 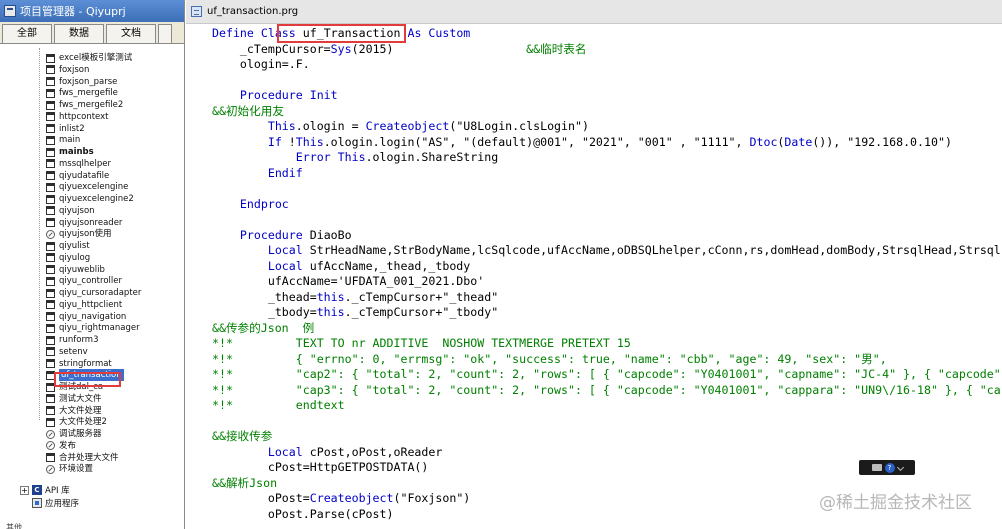 I want to click on tree-node: 应用程序, so click(x=49, y=503).